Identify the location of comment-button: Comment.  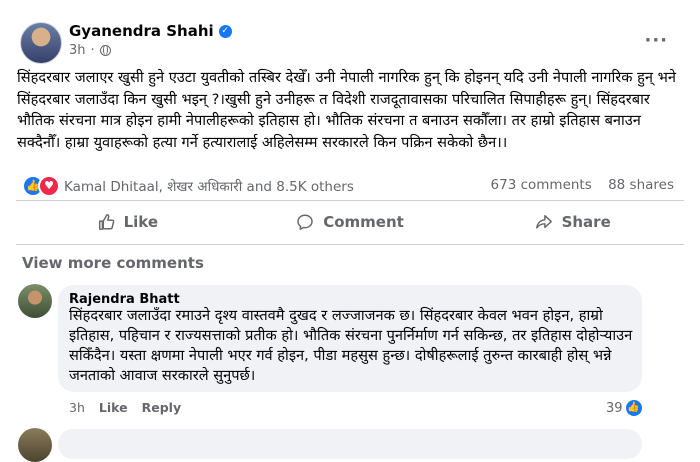
(350, 222).